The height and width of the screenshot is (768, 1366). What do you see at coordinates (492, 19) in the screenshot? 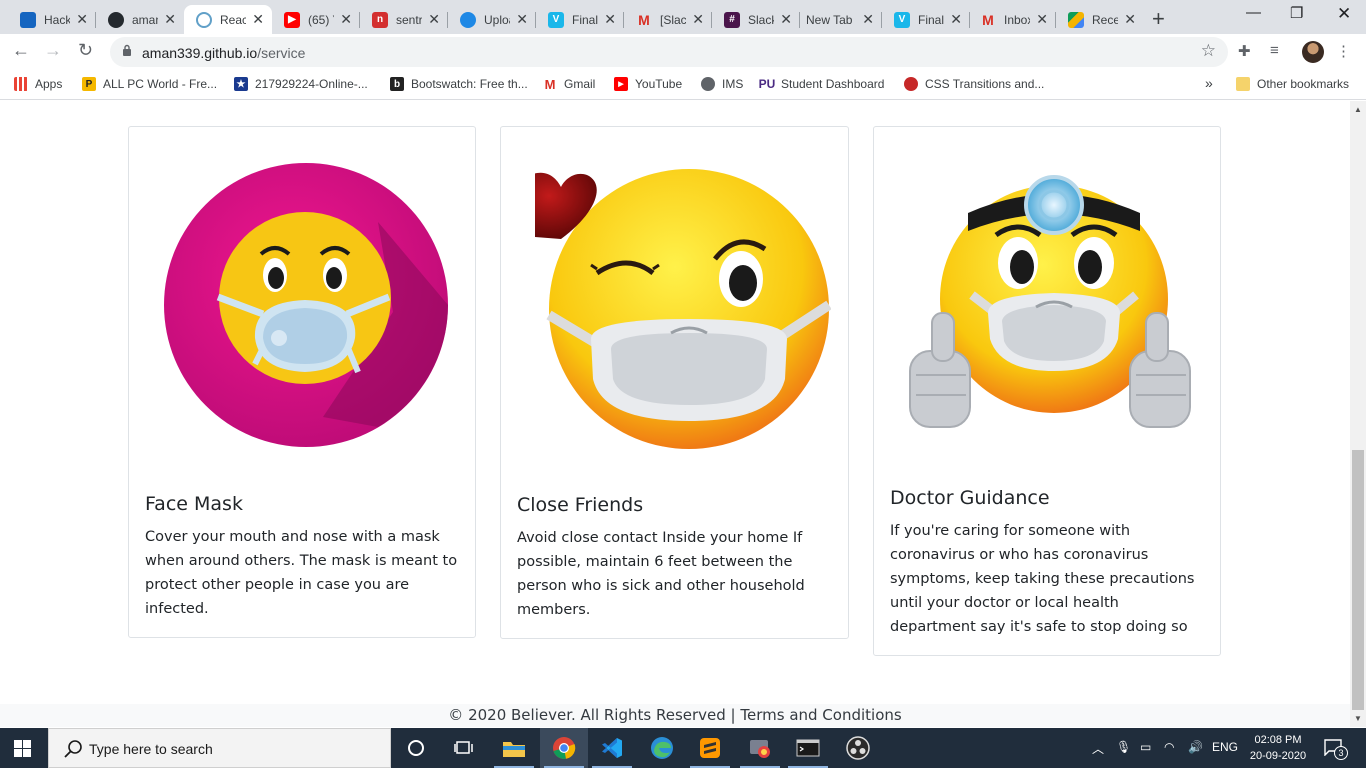
I see `tab-upload: Upload ✕` at bounding box center [492, 19].